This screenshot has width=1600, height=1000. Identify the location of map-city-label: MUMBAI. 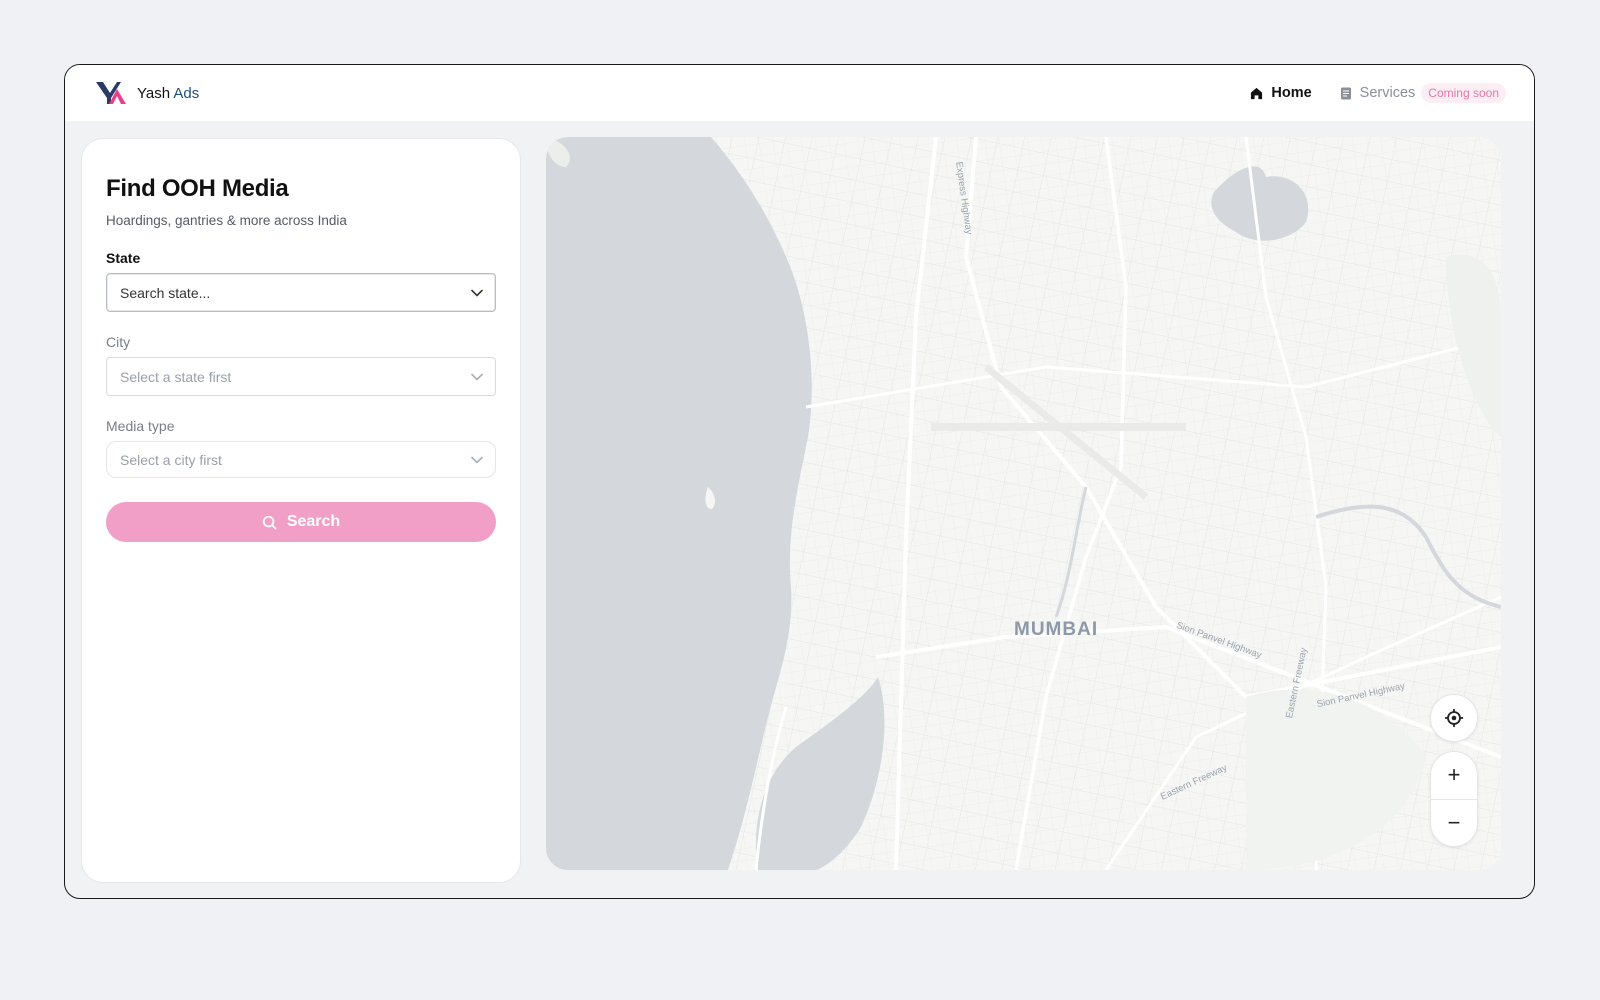
(1056, 629).